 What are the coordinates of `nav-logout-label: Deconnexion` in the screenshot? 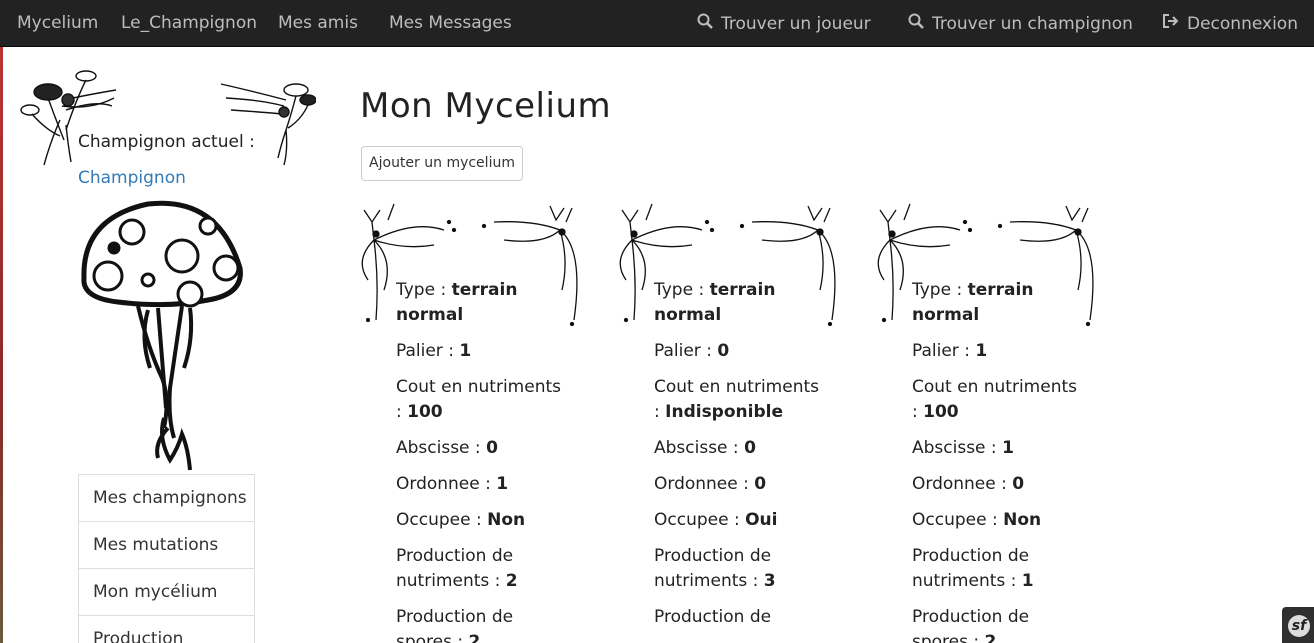 It's located at (1242, 24).